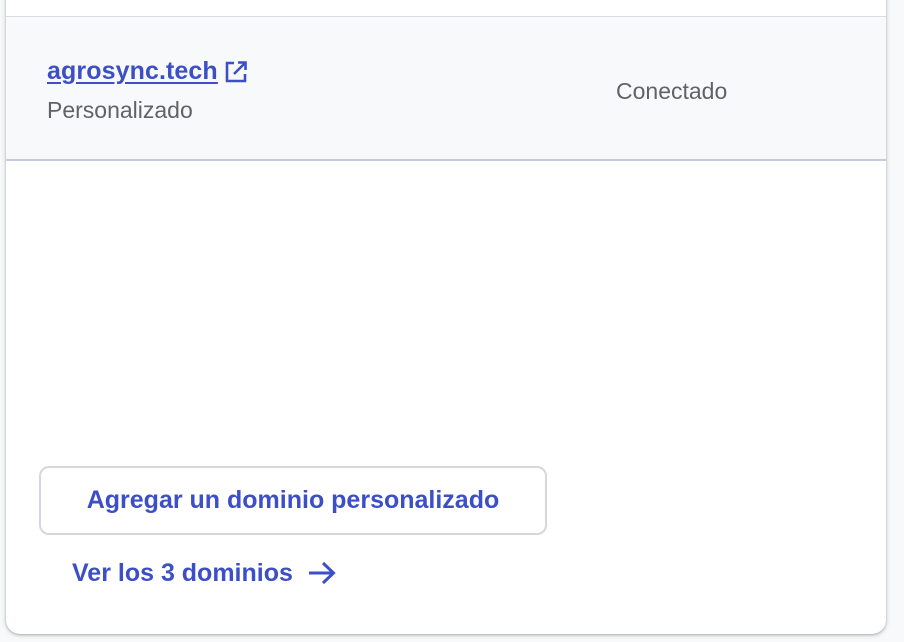 This screenshot has width=904, height=642. I want to click on arrow-right-icon, so click(322, 573).